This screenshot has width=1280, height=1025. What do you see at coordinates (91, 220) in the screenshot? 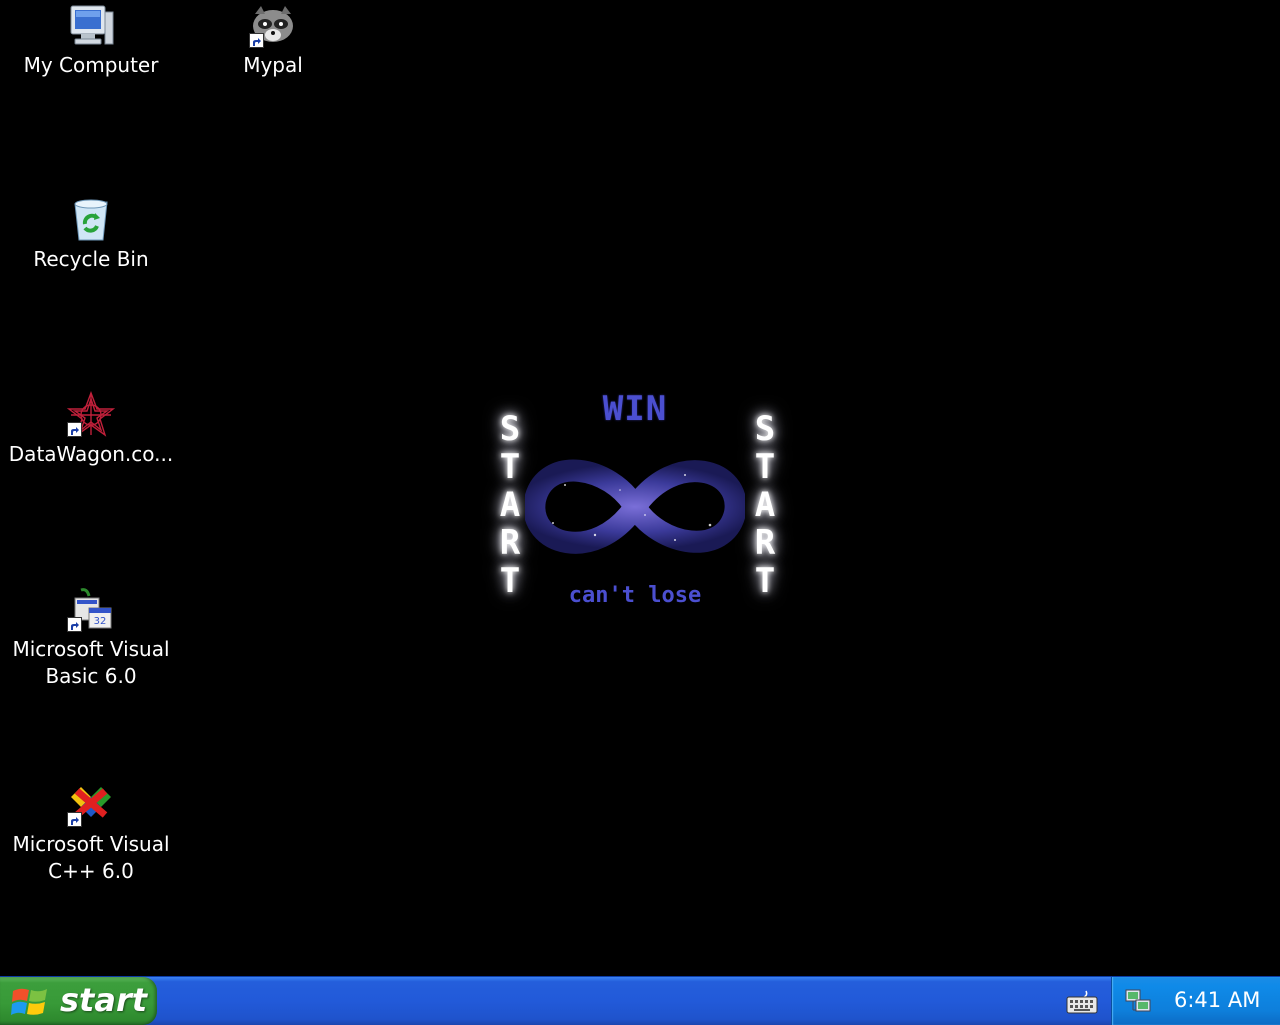
I see `recycle-bin-icon` at bounding box center [91, 220].